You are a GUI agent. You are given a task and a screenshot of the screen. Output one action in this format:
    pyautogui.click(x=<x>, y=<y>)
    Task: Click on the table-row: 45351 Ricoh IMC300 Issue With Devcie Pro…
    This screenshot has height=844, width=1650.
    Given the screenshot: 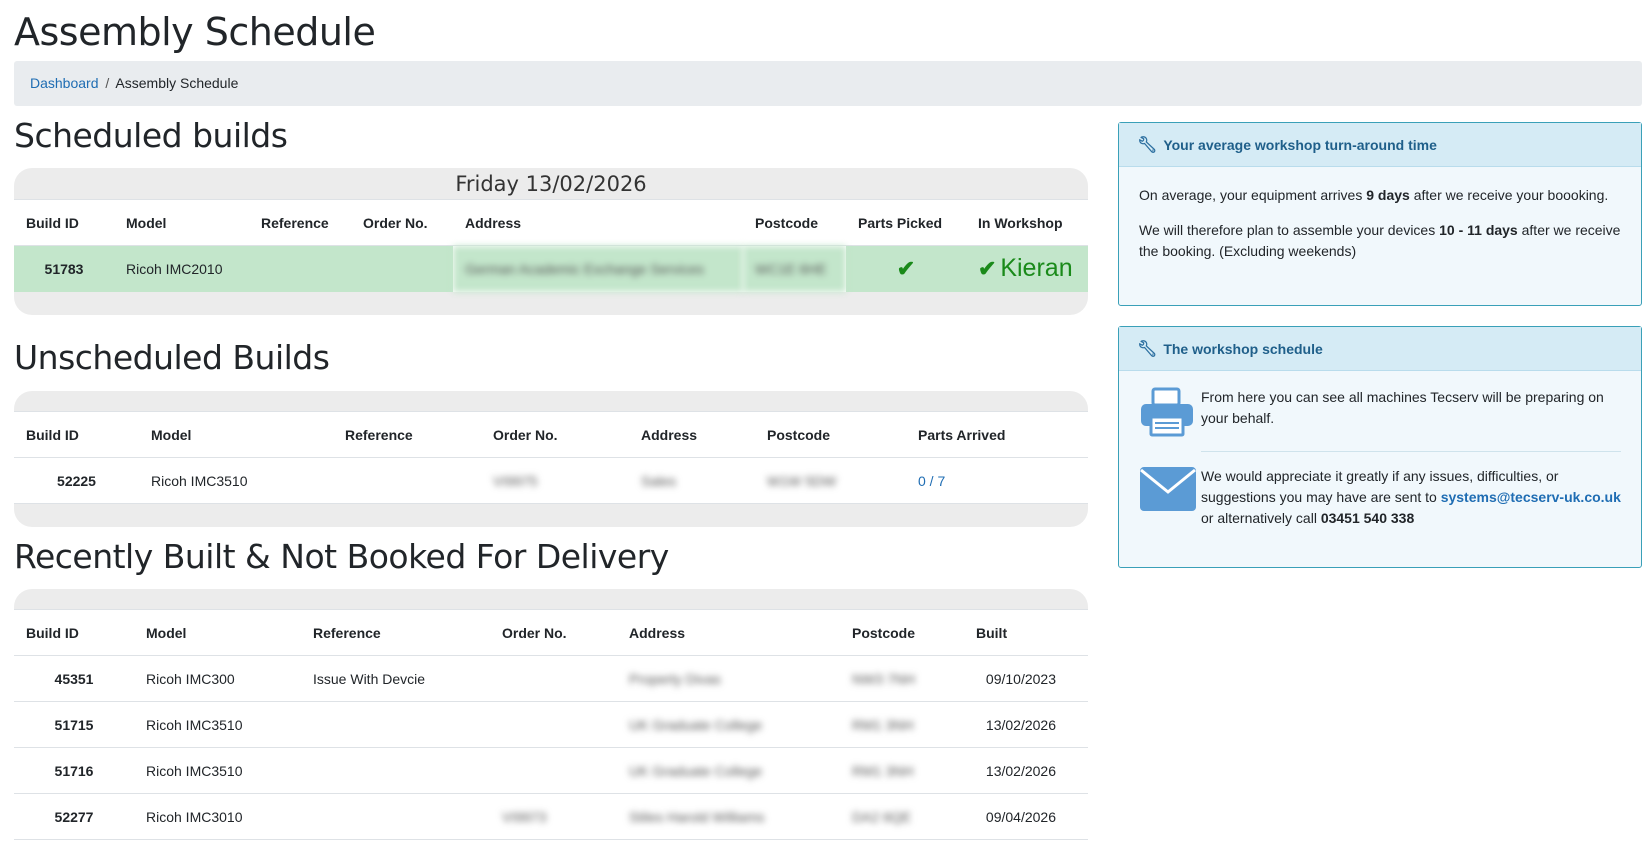 What is the action you would take?
    pyautogui.click(x=551, y=678)
    